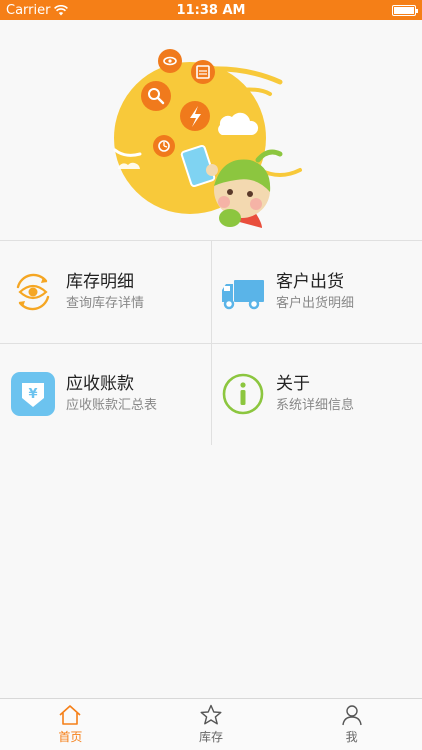 This screenshot has height=750, width=422. I want to click on divider, so click(211, 342).